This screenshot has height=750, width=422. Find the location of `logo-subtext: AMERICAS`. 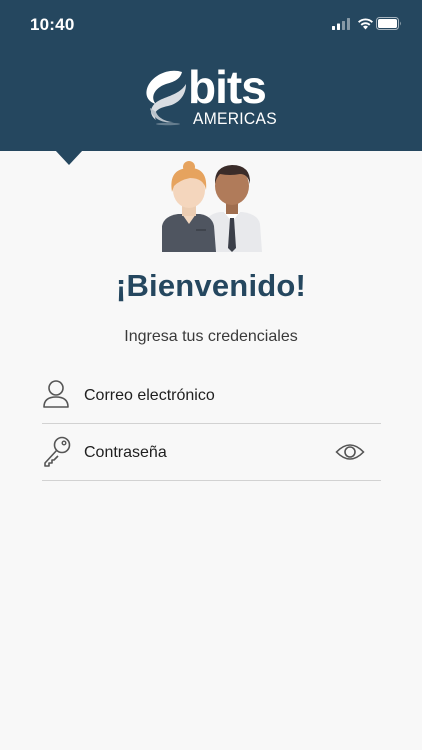

logo-subtext: AMERICAS is located at coordinates (235, 118).